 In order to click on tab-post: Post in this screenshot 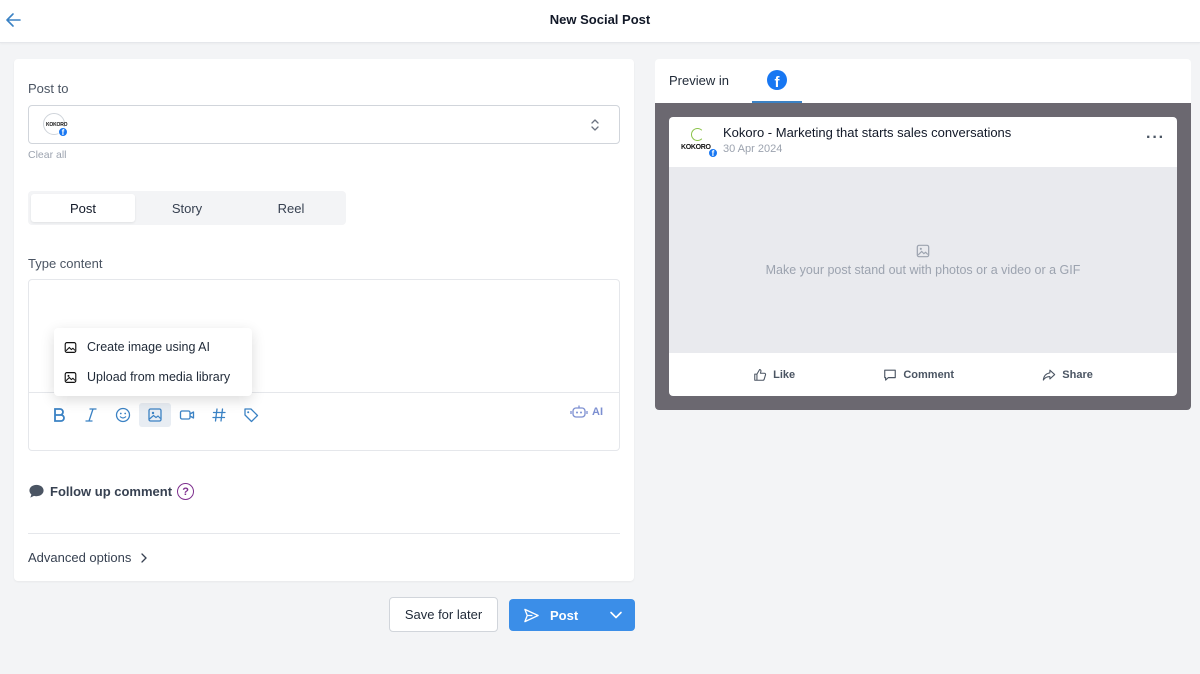, I will do `click(83, 208)`.